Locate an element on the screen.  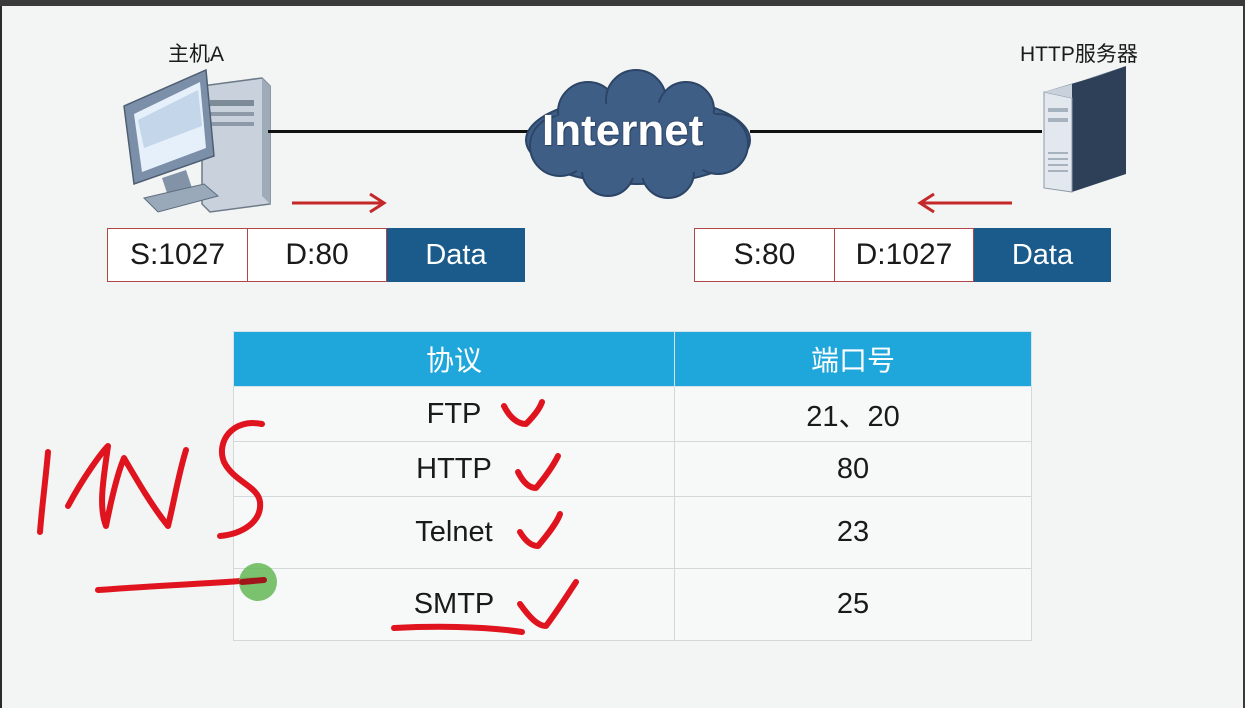
host-link-line is located at coordinates (399, 131).